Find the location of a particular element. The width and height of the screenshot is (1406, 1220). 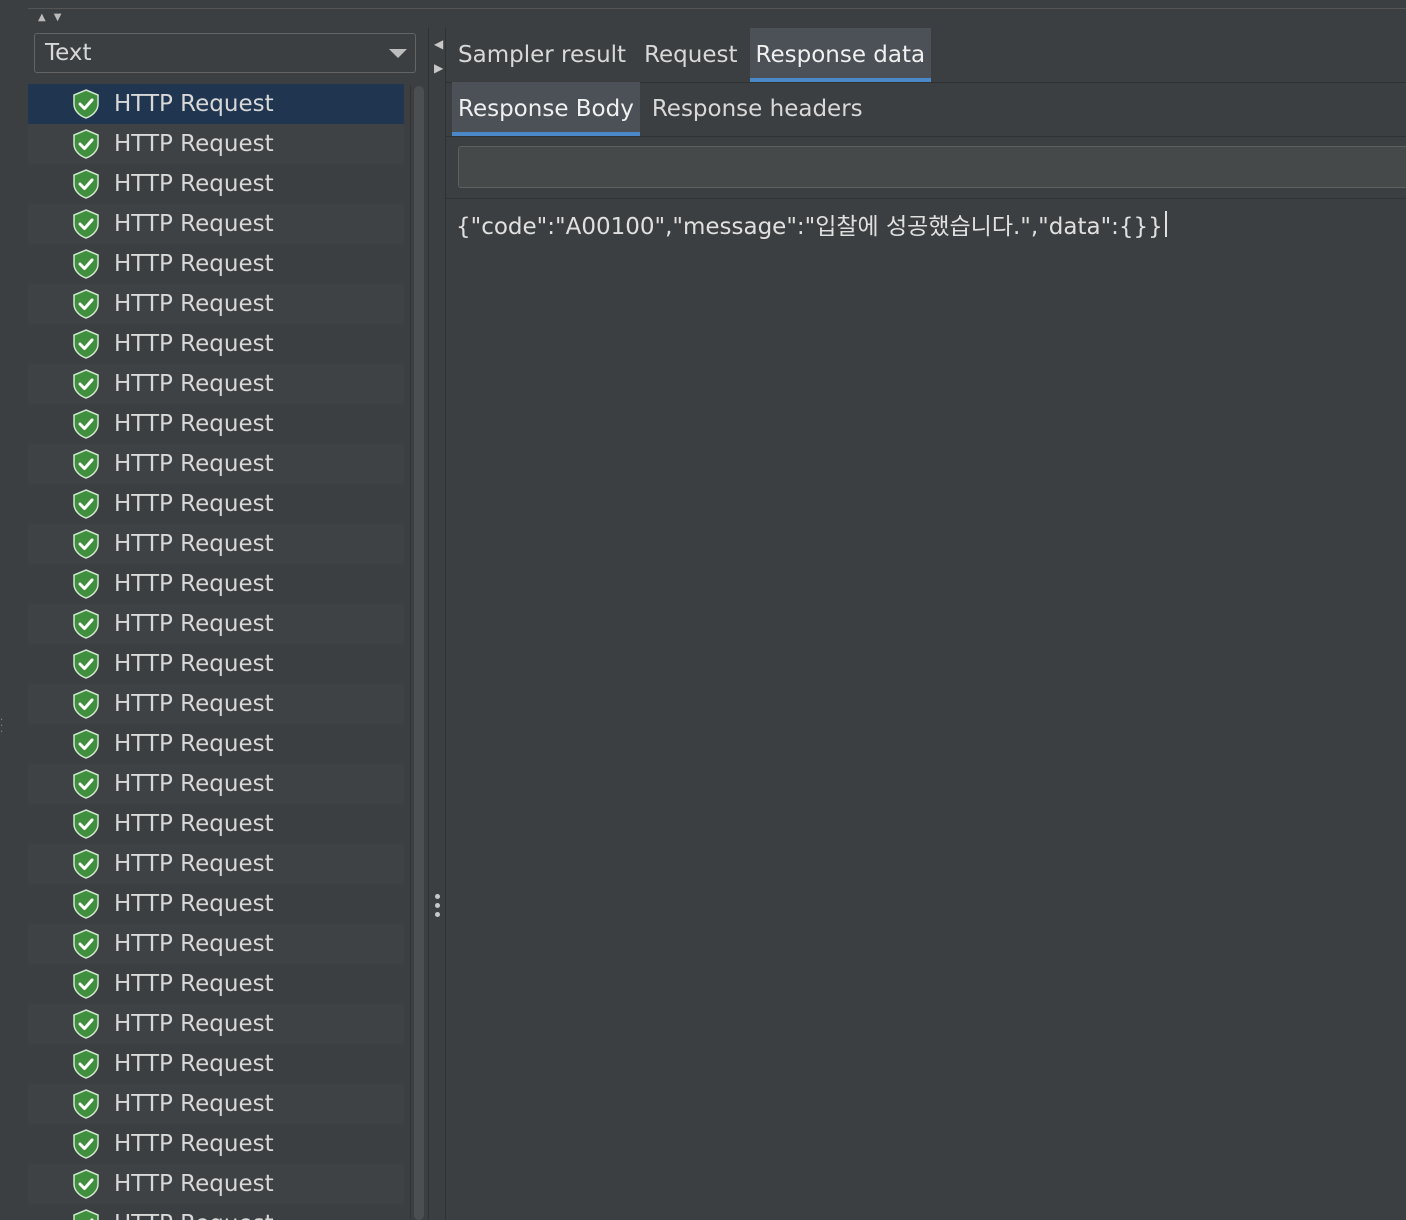

tab-sampler-result: Sampler result is located at coordinates (542, 55).